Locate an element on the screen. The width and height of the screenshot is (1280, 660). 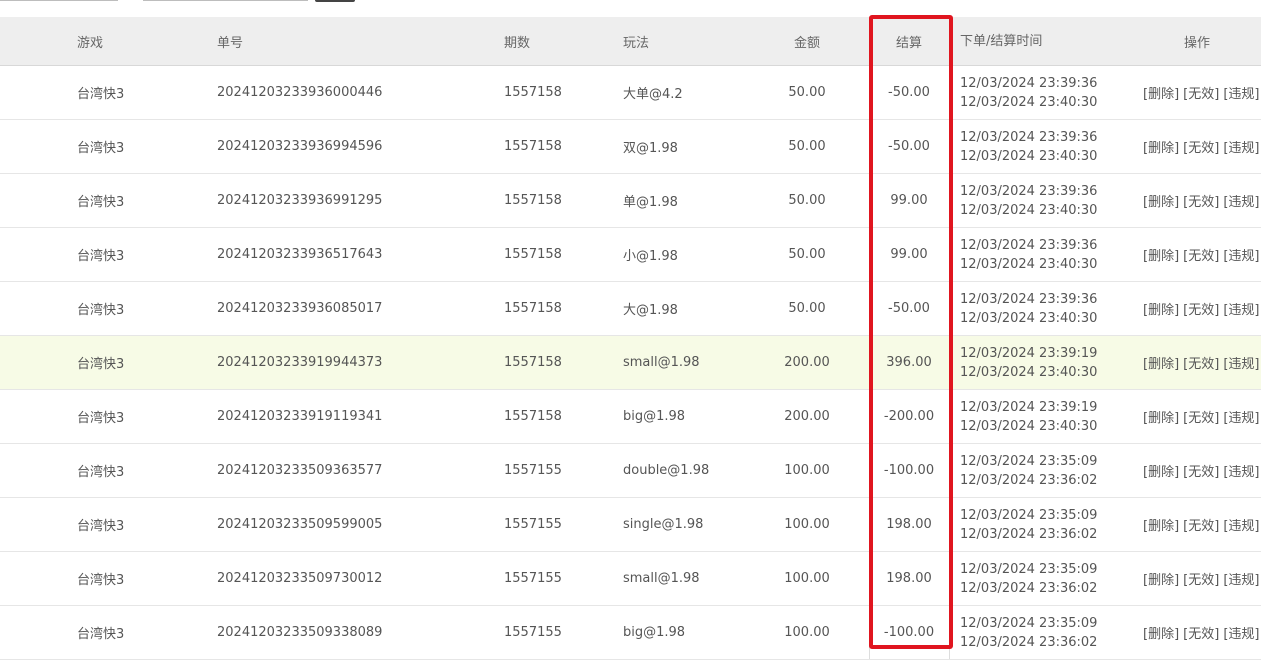
cell-order-no: 20241203233936000446 is located at coordinates (300, 92).